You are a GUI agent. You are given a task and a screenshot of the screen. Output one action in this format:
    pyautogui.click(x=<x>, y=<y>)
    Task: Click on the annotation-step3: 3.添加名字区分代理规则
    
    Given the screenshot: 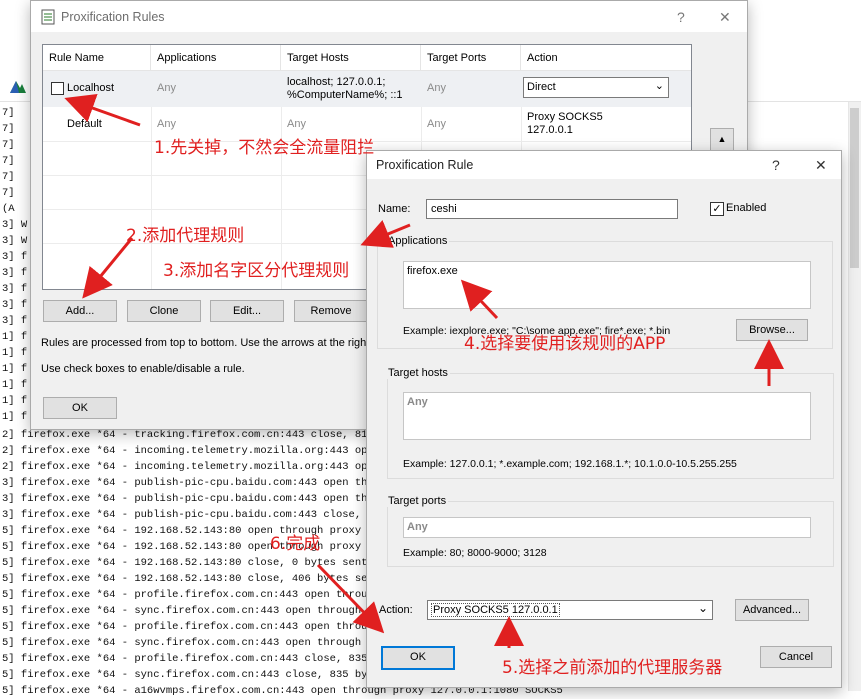 What is the action you would take?
    pyautogui.click(x=256, y=271)
    